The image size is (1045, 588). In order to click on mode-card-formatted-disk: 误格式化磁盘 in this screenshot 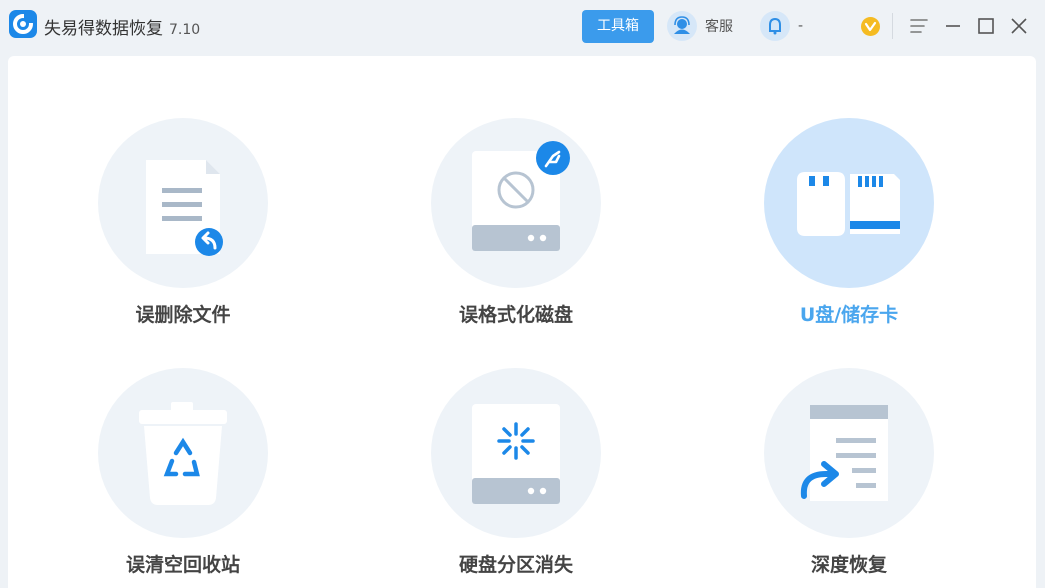, I will do `click(516, 223)`.